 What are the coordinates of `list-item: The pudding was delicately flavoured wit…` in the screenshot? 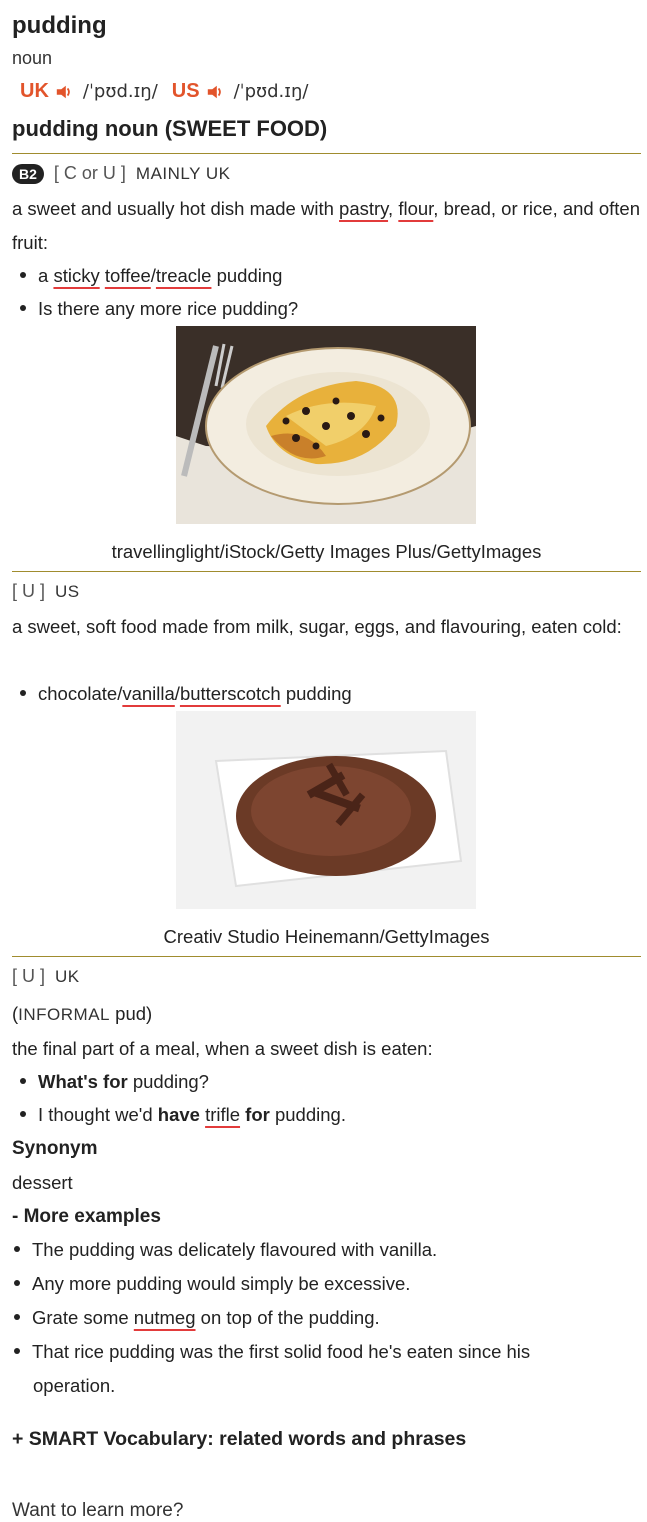 It's located at (312, 1250).